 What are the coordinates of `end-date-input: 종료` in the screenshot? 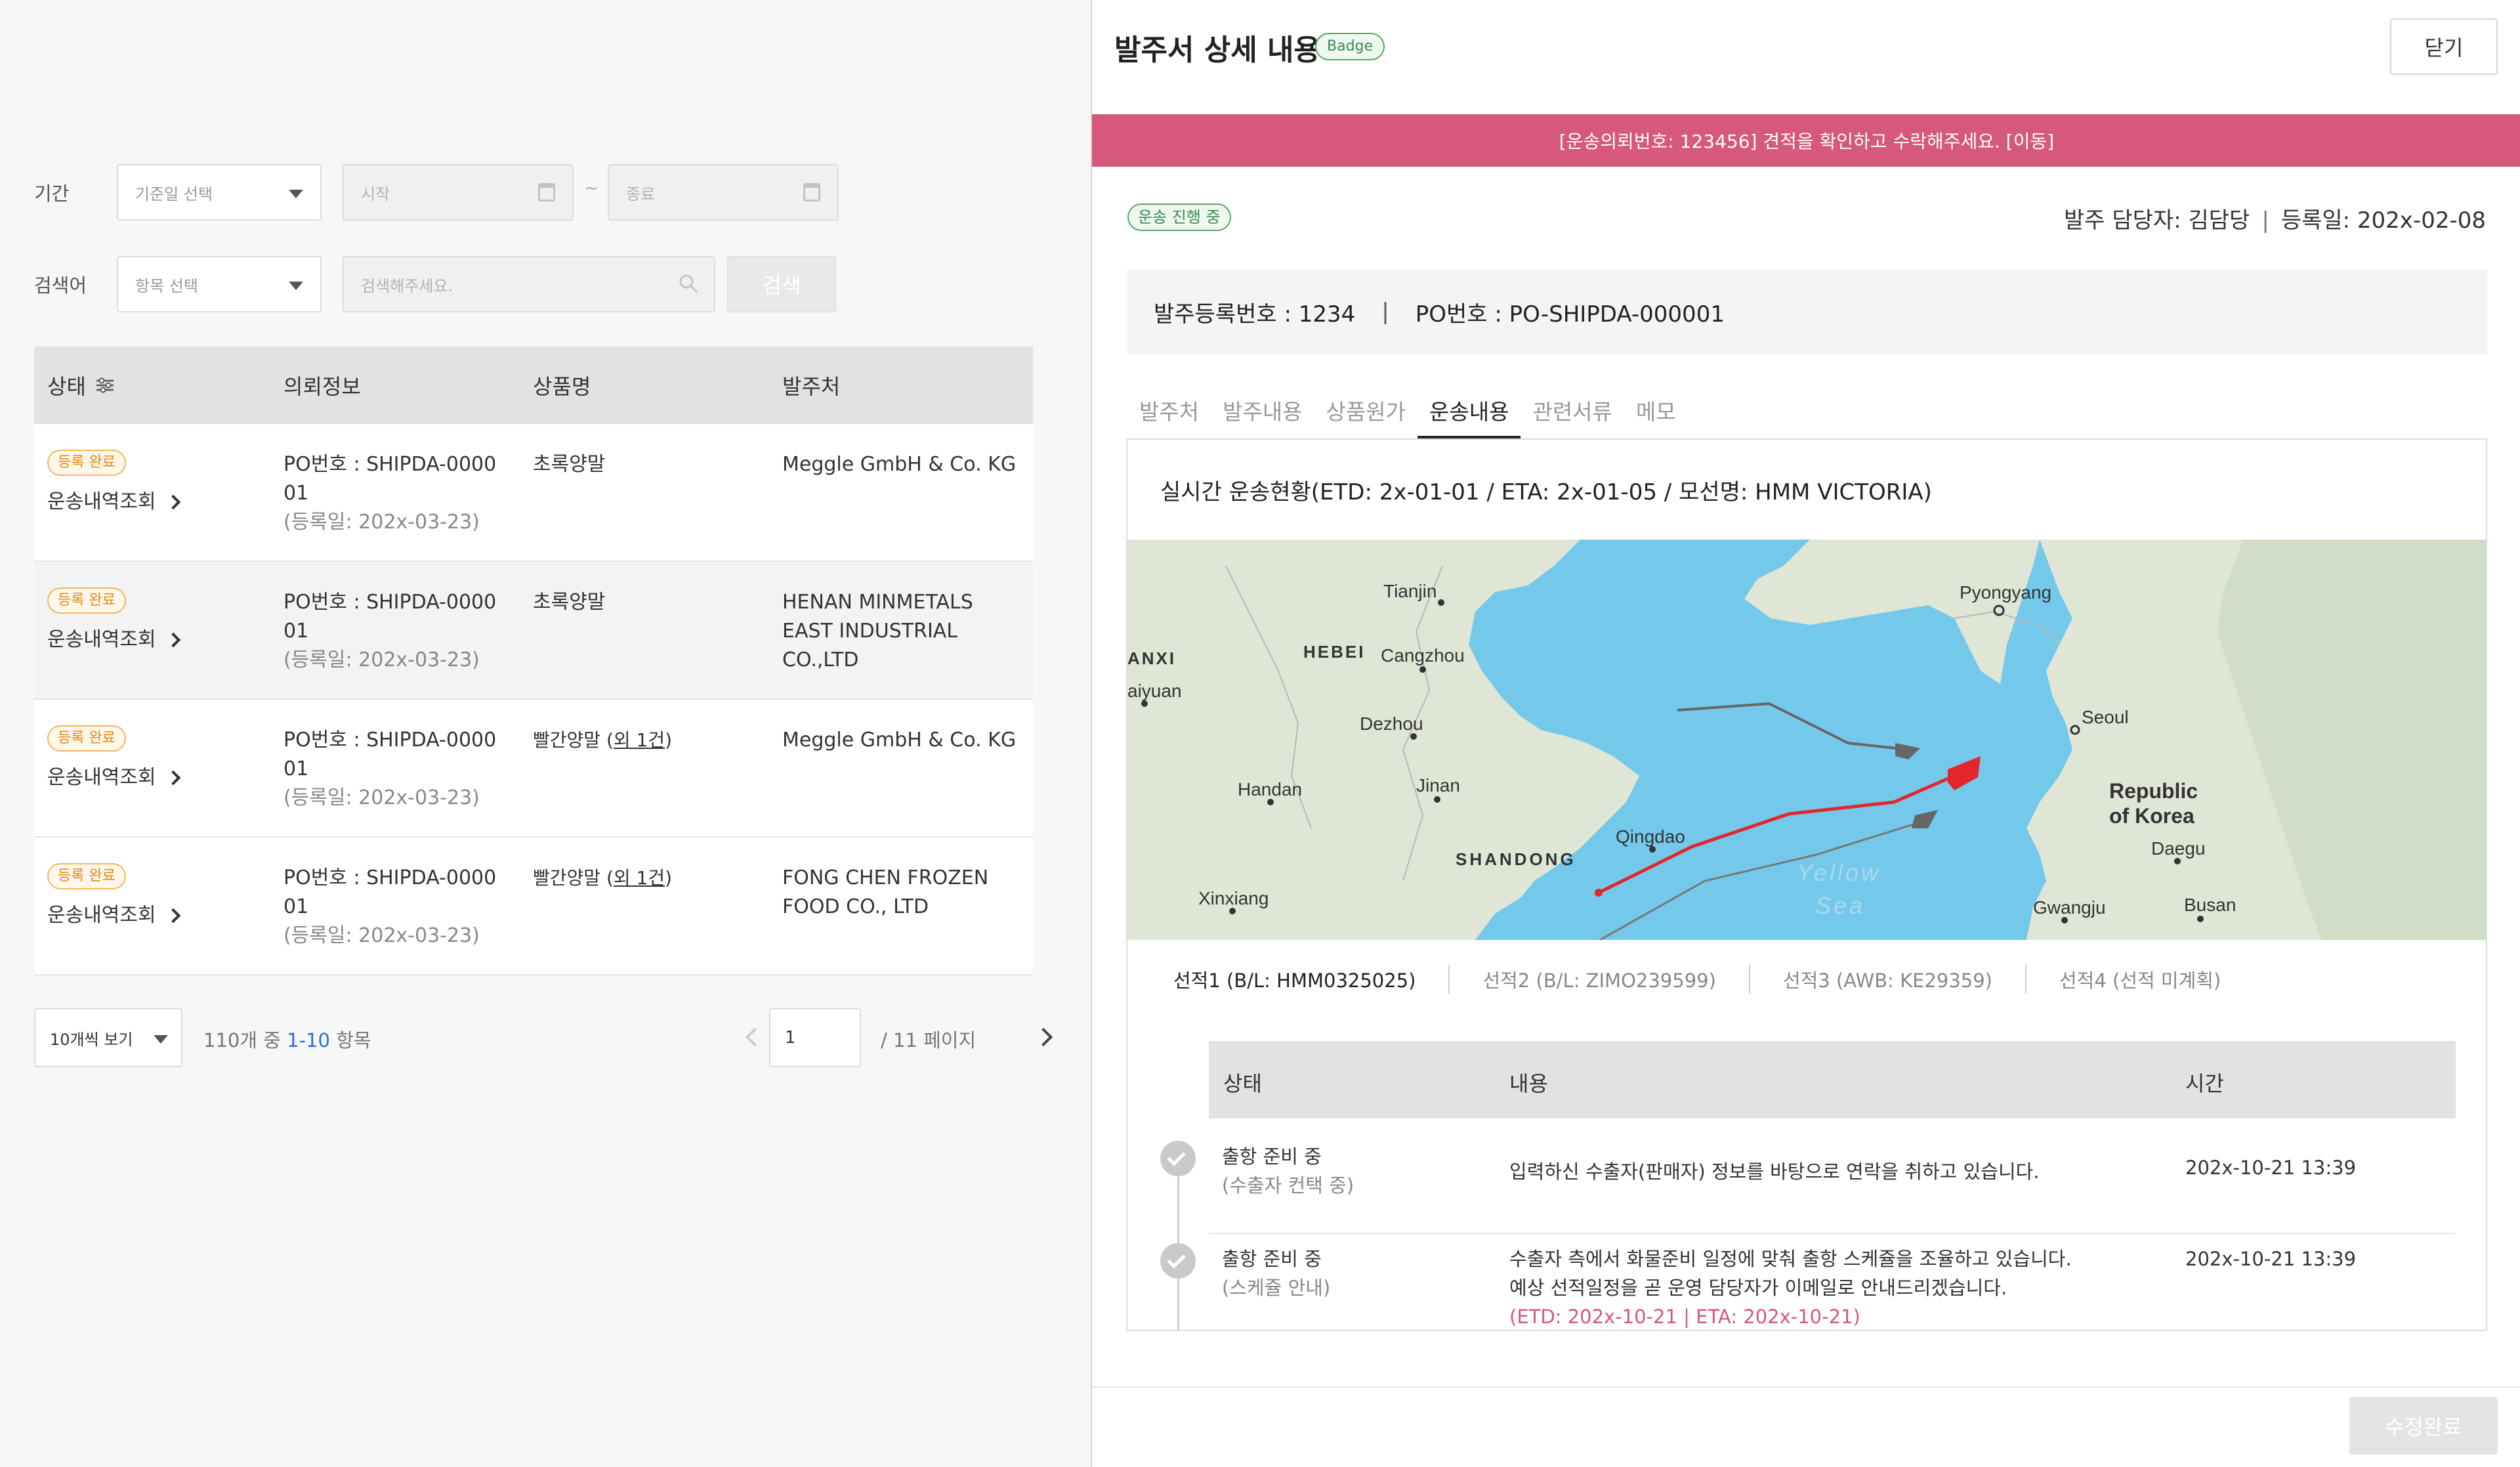 It's located at (723, 192).